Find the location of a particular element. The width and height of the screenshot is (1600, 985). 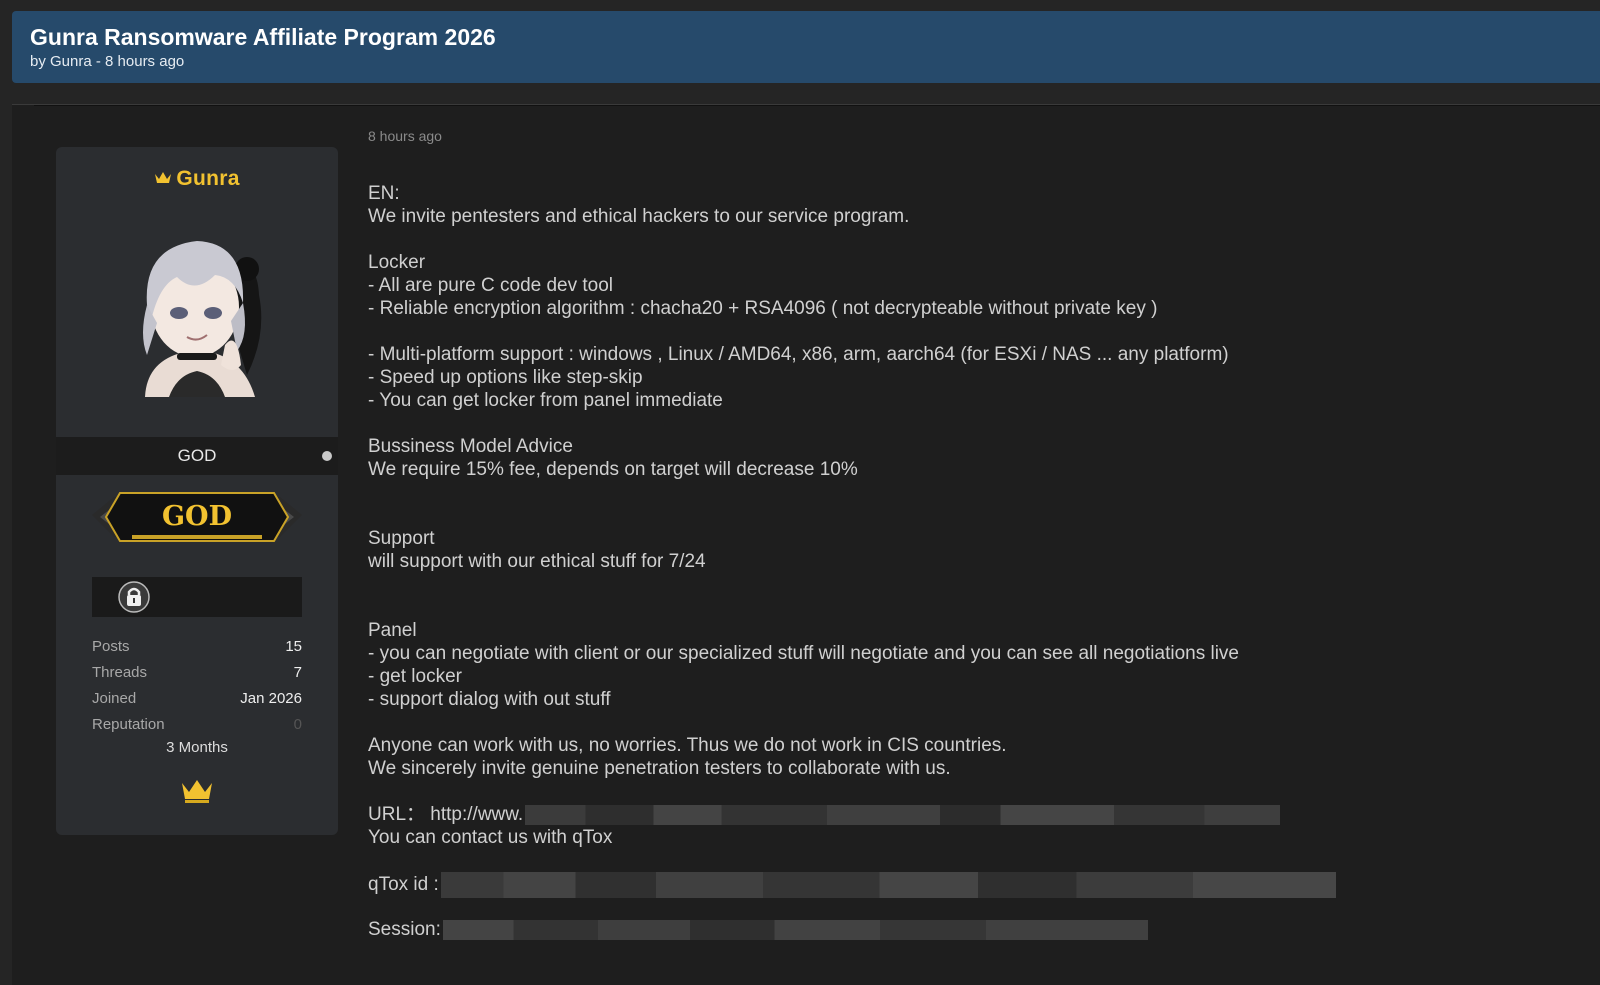

stat-value: Jan 2026 is located at coordinates (271, 698).